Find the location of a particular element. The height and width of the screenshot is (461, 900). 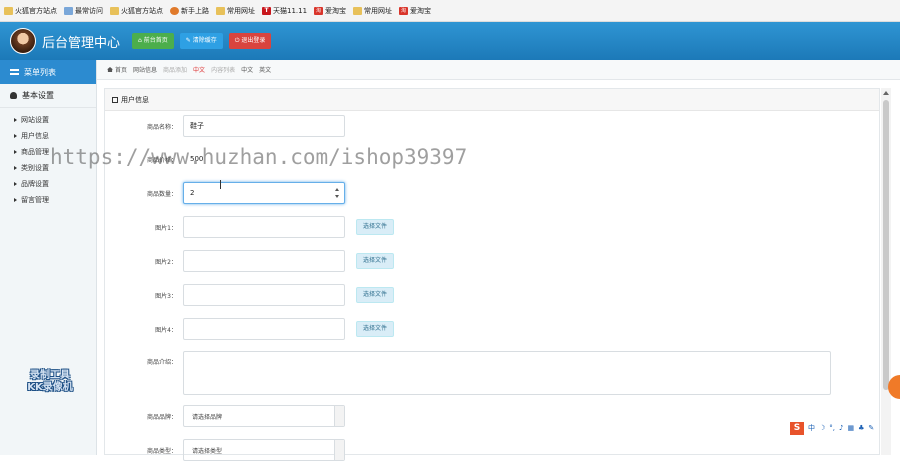

breadcrumb-item: 网站信息 is located at coordinates (145, 69).